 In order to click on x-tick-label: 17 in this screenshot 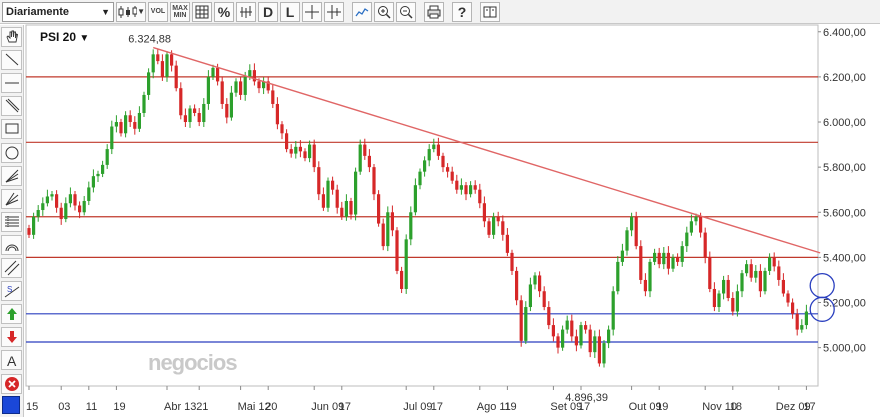, I will do `click(437, 407)`.